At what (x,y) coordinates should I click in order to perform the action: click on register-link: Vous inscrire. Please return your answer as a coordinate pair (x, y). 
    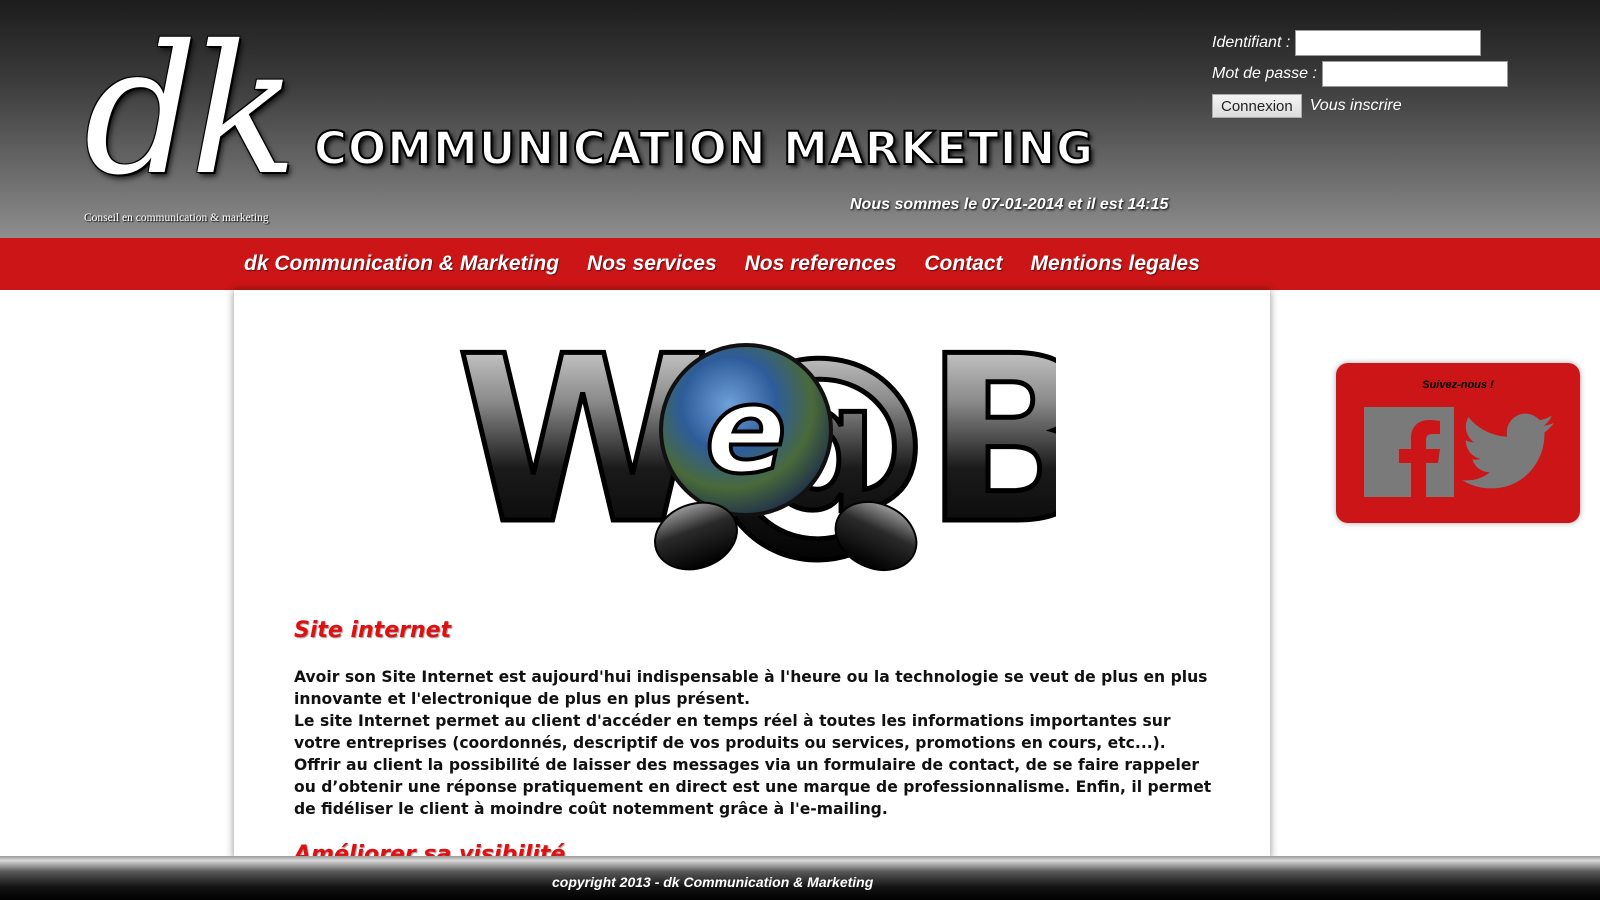
    Looking at the image, I should click on (1356, 106).